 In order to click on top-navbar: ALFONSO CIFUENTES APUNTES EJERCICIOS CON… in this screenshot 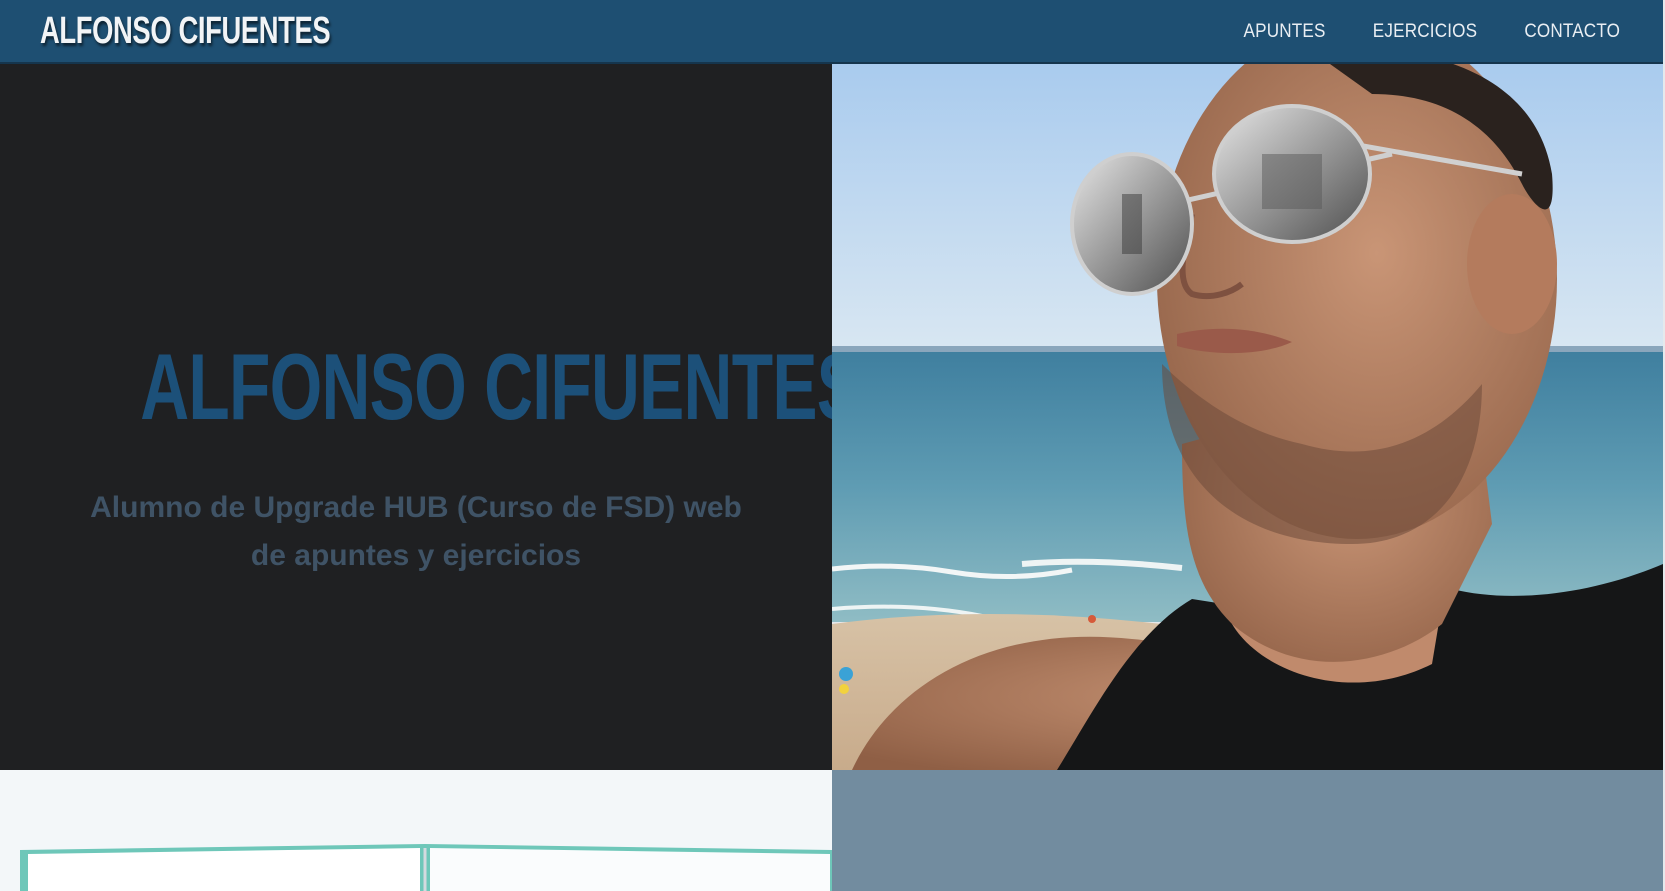, I will do `click(831, 32)`.